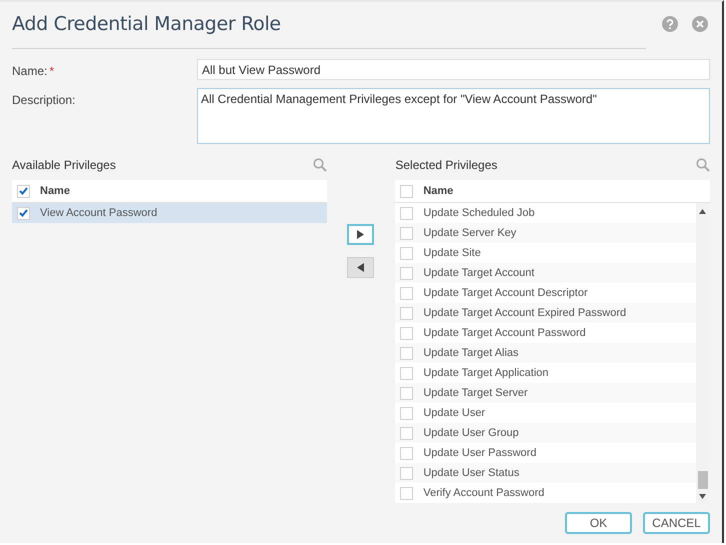 The width and height of the screenshot is (726, 545). I want to click on privilege-row: Update User Group, so click(545, 433).